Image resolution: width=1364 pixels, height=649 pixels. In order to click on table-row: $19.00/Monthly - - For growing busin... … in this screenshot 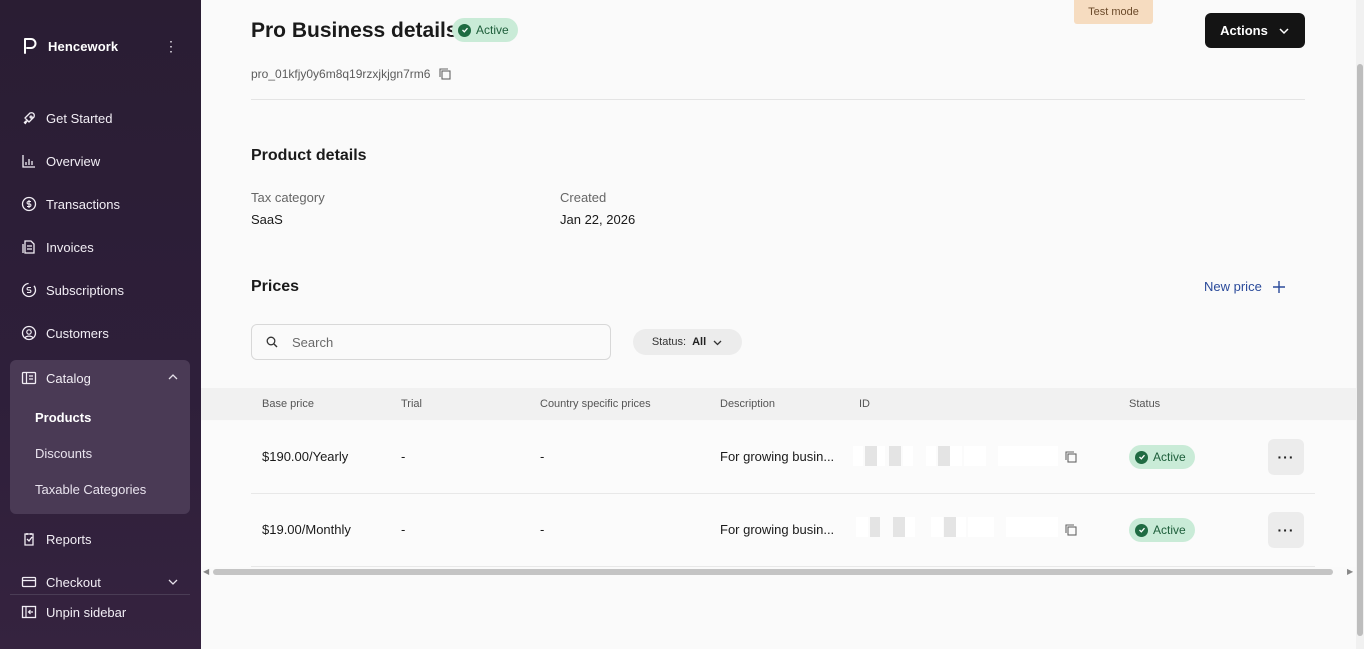, I will do `click(779, 530)`.